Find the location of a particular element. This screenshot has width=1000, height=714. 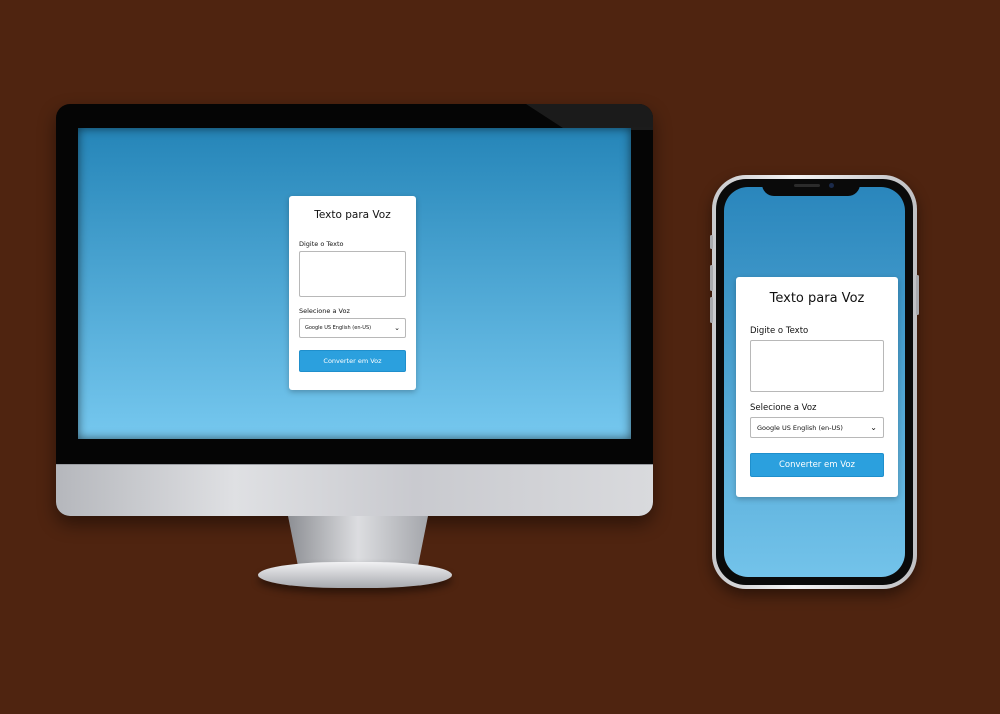

monitor-glare is located at coordinates (589, 117).